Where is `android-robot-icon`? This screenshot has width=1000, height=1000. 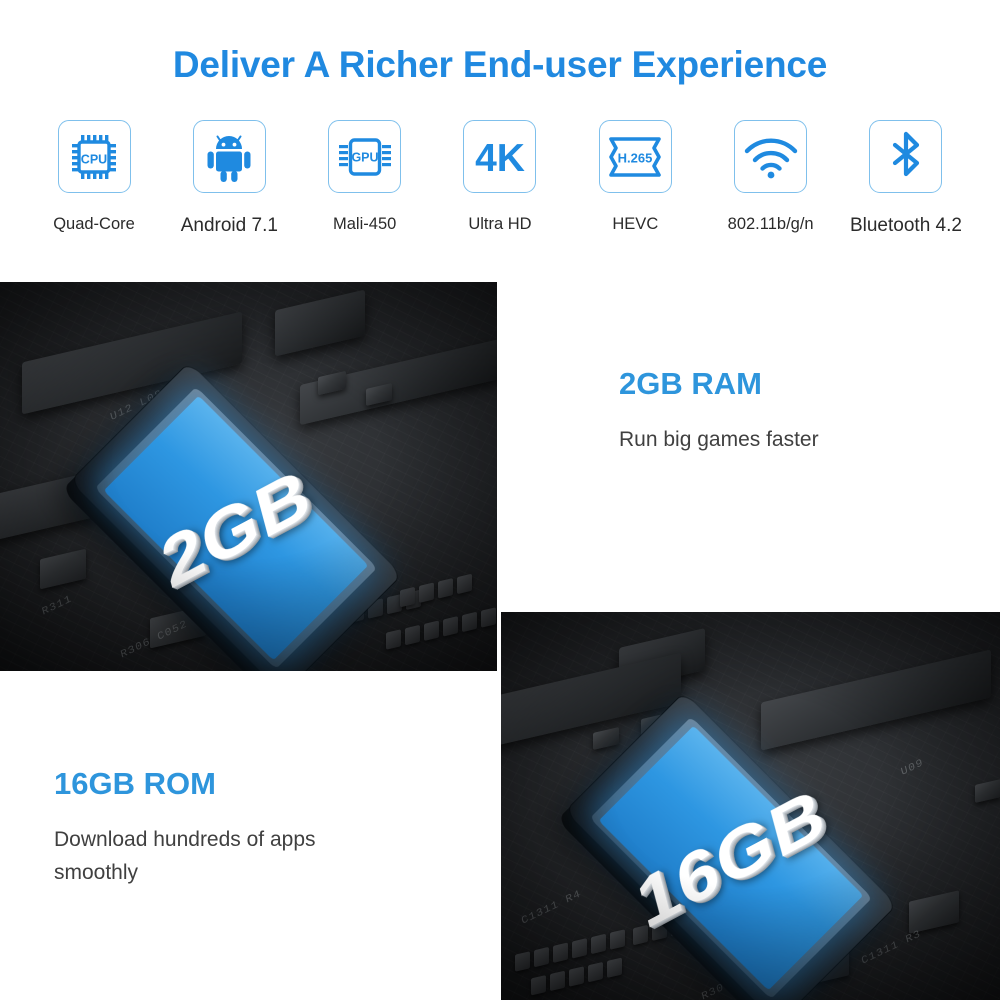 android-robot-icon is located at coordinates (229, 158).